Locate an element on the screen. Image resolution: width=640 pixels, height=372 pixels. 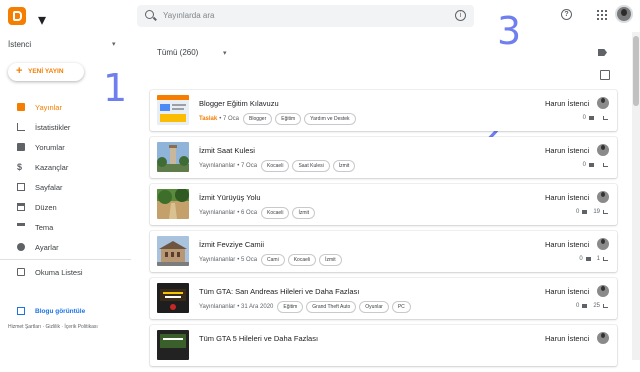
sidebar-item-stats: İstatistikler is located at coordinates (65, 127).